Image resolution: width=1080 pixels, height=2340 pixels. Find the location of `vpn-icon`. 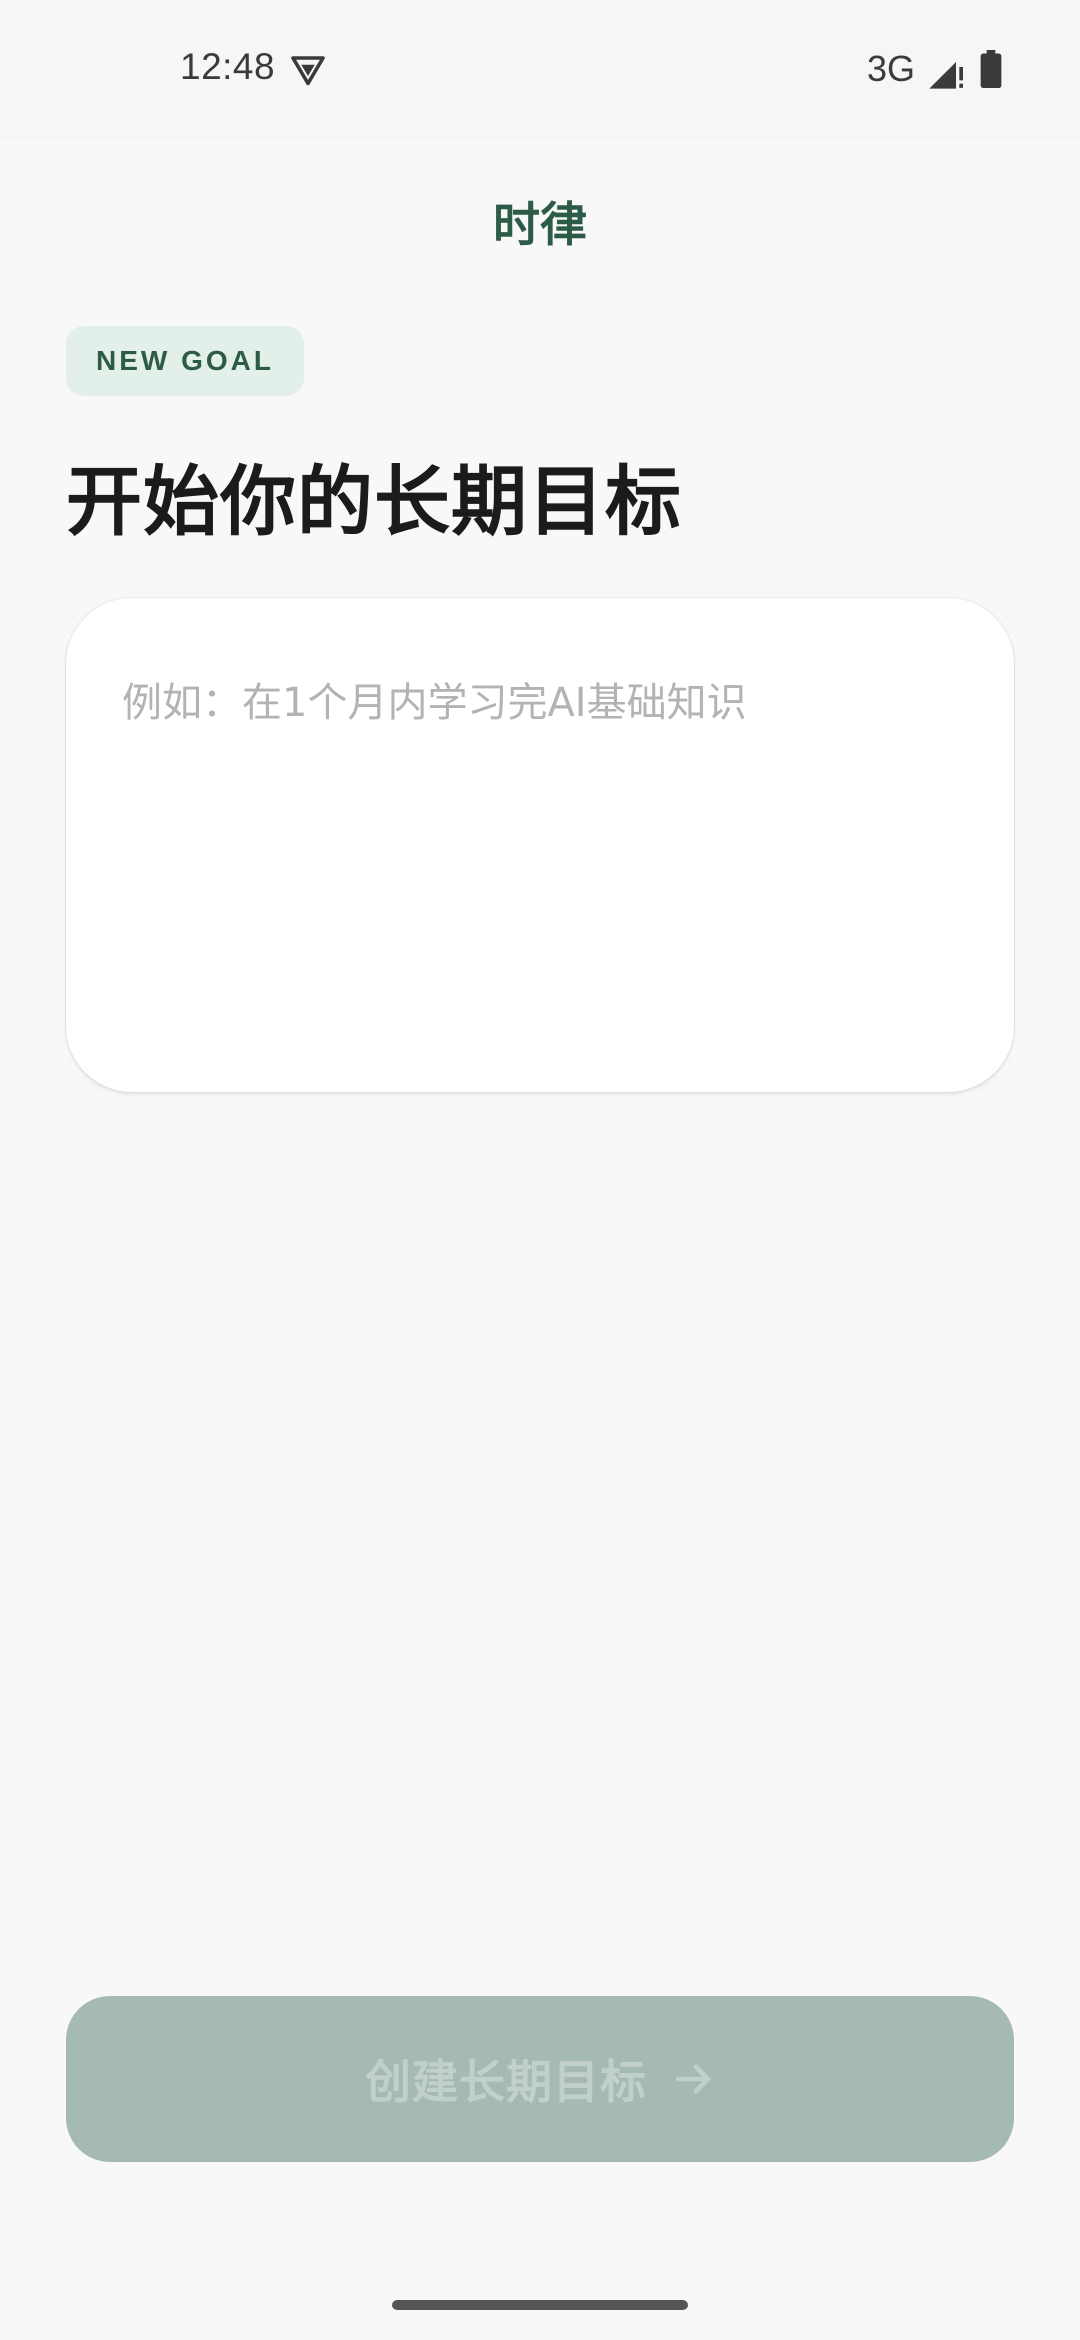

vpn-icon is located at coordinates (308, 71).